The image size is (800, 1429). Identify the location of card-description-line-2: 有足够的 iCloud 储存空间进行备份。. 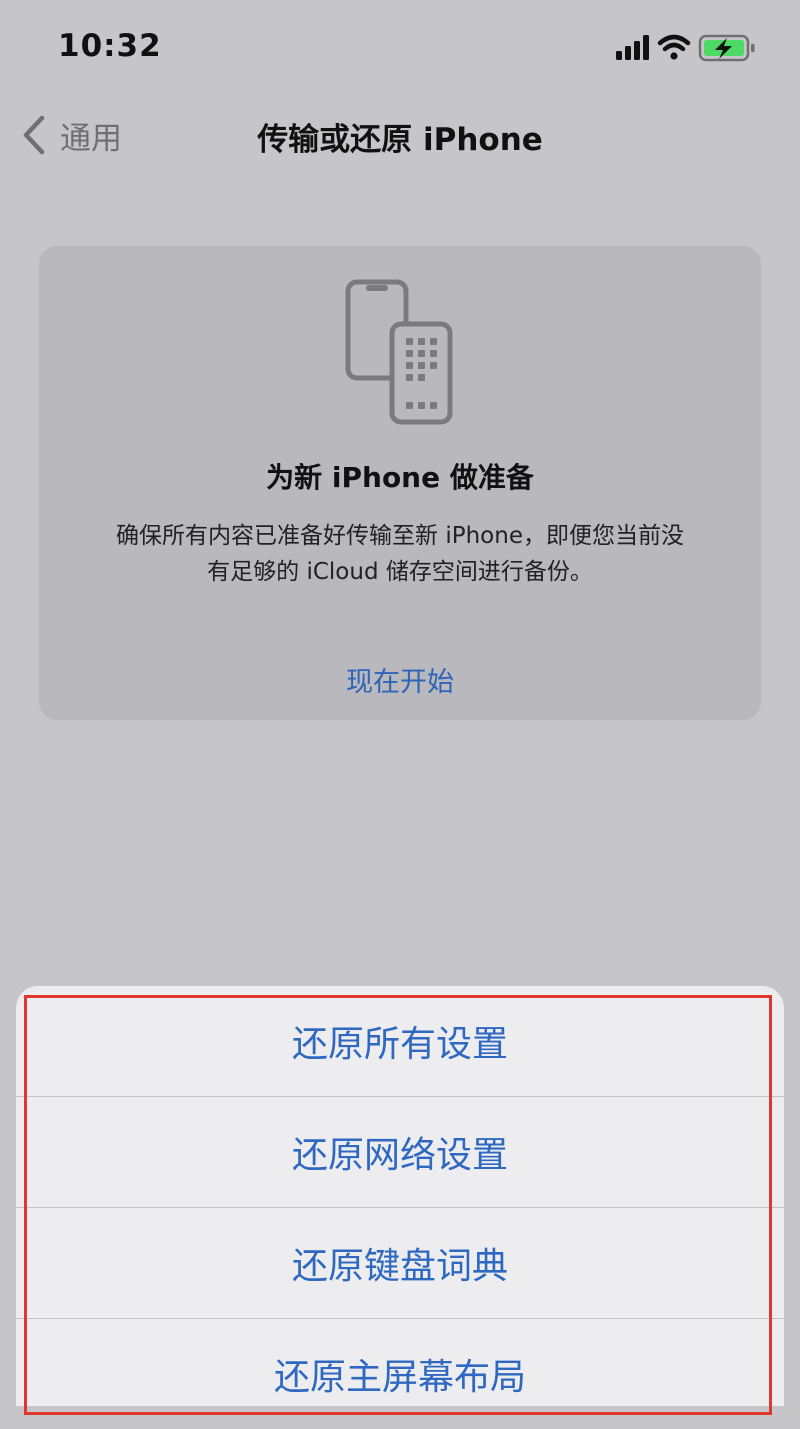
(400, 572).